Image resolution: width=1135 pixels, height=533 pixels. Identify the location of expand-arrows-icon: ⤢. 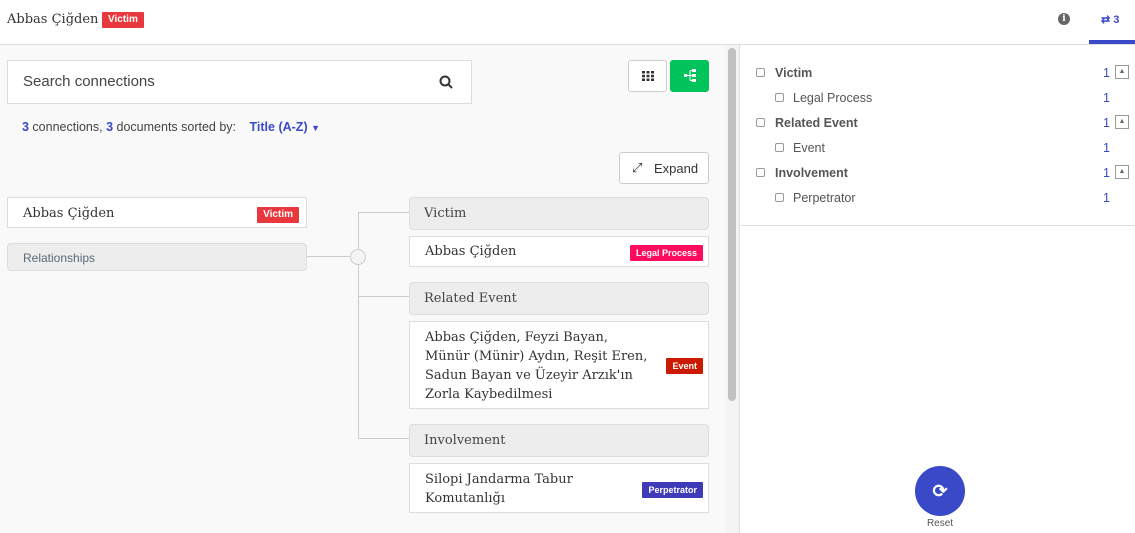
(637, 167).